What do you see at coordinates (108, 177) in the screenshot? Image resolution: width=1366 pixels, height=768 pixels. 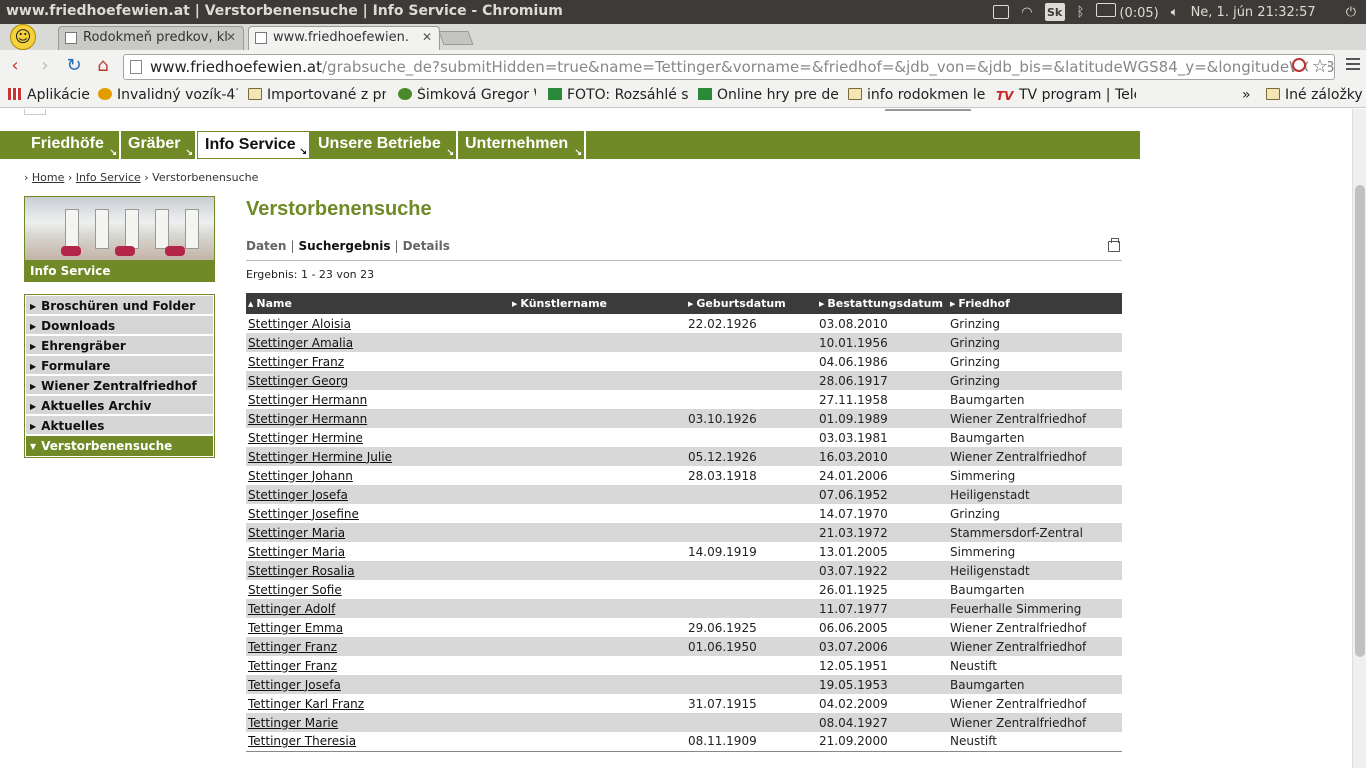 I see `breadcrumb-info-service: Info Service` at bounding box center [108, 177].